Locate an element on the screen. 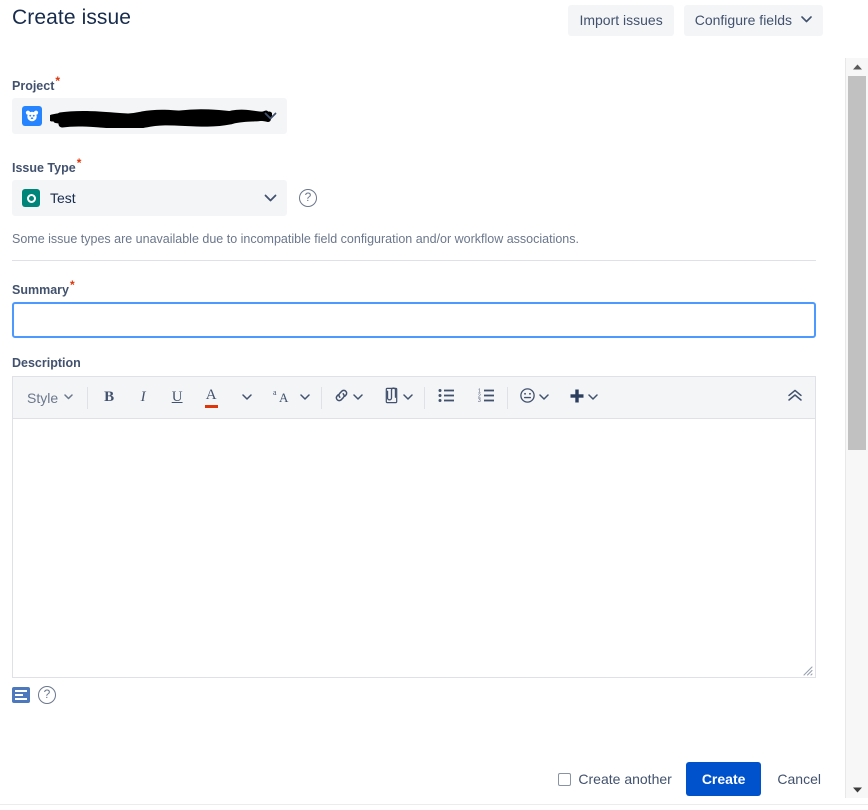  toolbar-group-style: Style is located at coordinates (50, 398).